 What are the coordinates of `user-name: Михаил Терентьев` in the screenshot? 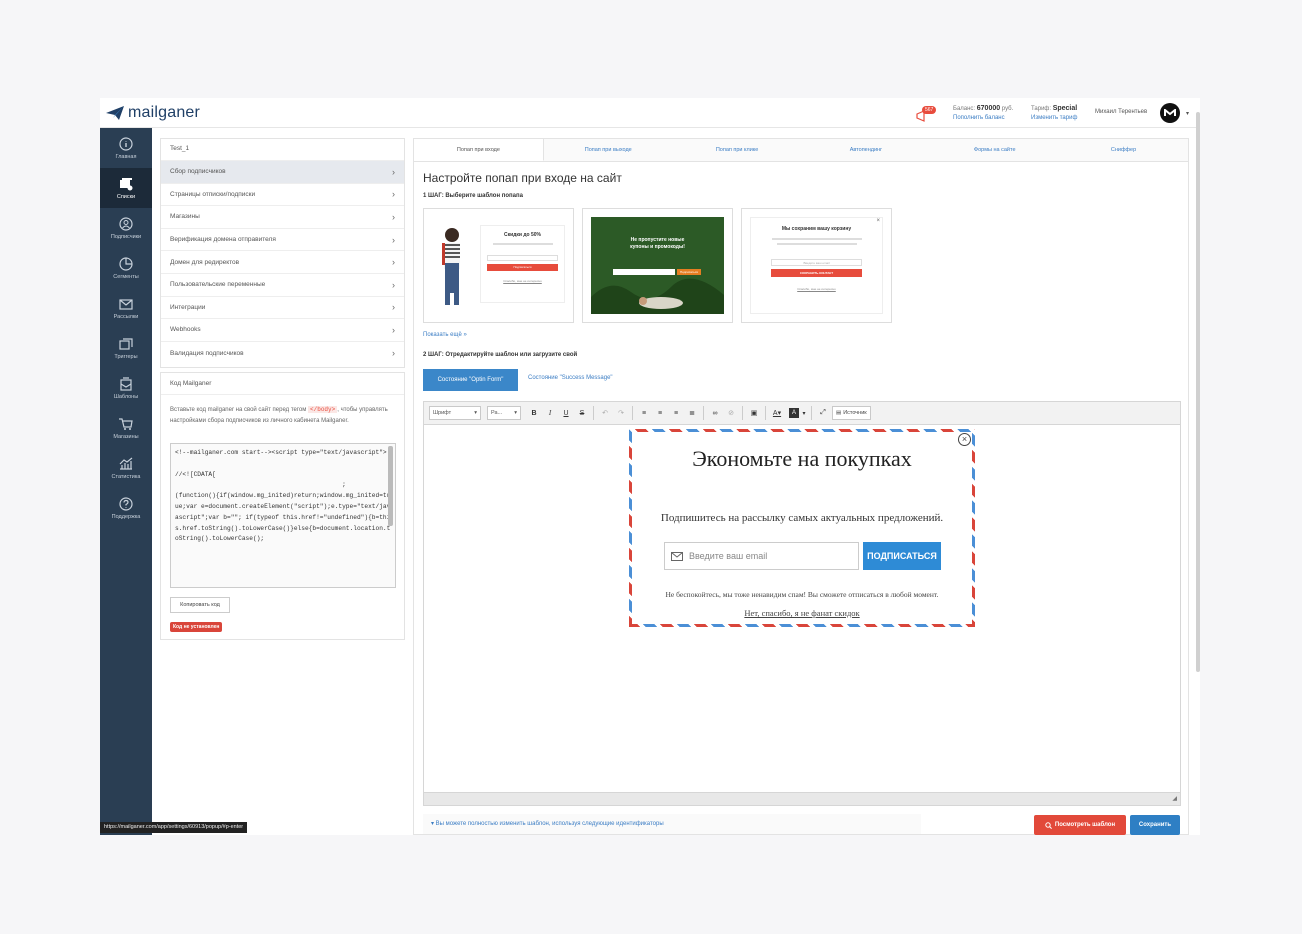 It's located at (1121, 112).